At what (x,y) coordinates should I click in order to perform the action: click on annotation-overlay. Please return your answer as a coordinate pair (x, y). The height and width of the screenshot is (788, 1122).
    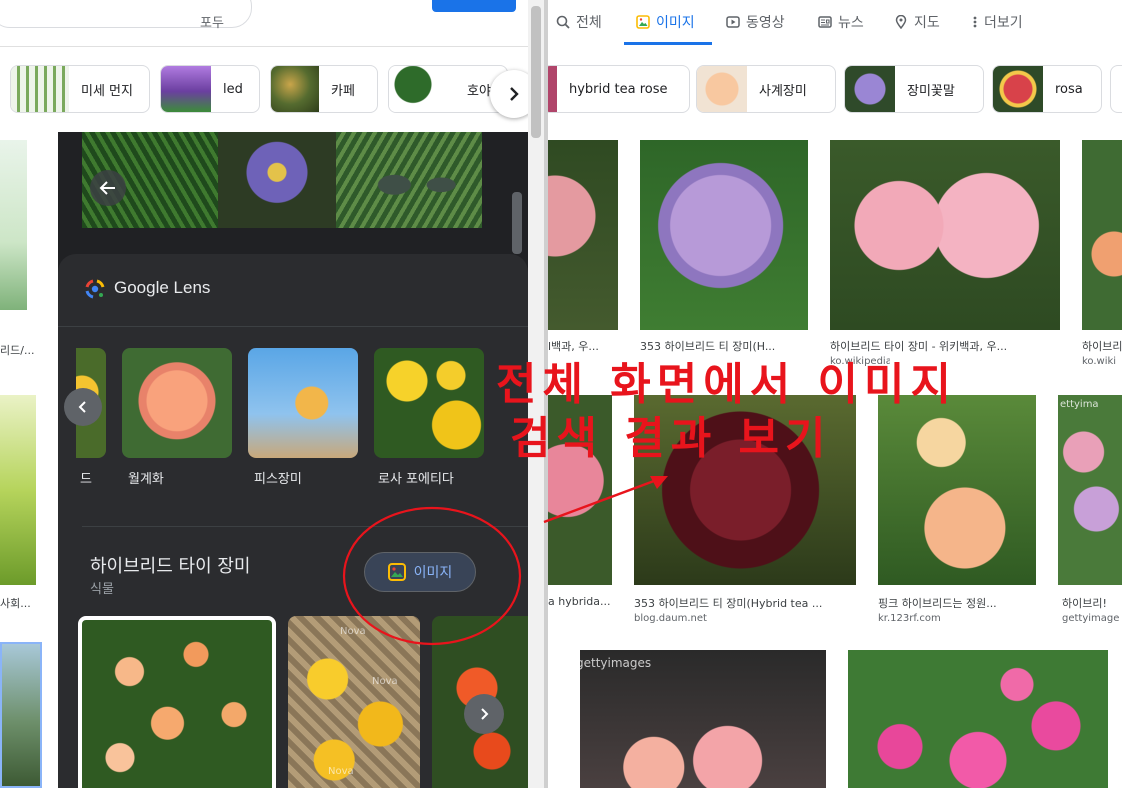
    Looking at the image, I should click on (505, 561).